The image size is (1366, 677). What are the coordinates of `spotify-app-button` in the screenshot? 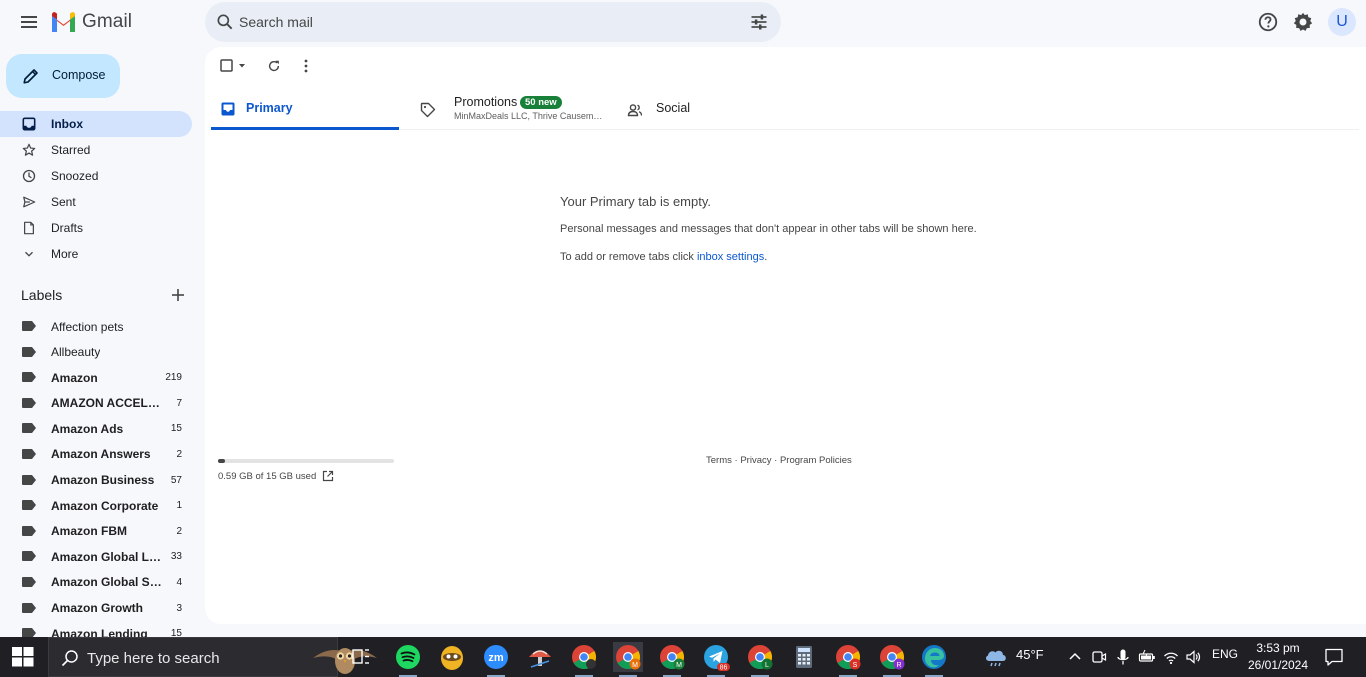 It's located at (408, 659).